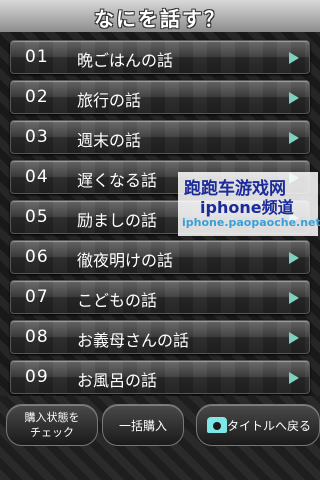 The height and width of the screenshot is (480, 320). Describe the element at coordinates (160, 97) in the screenshot. I see `topic-row-02: 02 旅行の話` at that location.